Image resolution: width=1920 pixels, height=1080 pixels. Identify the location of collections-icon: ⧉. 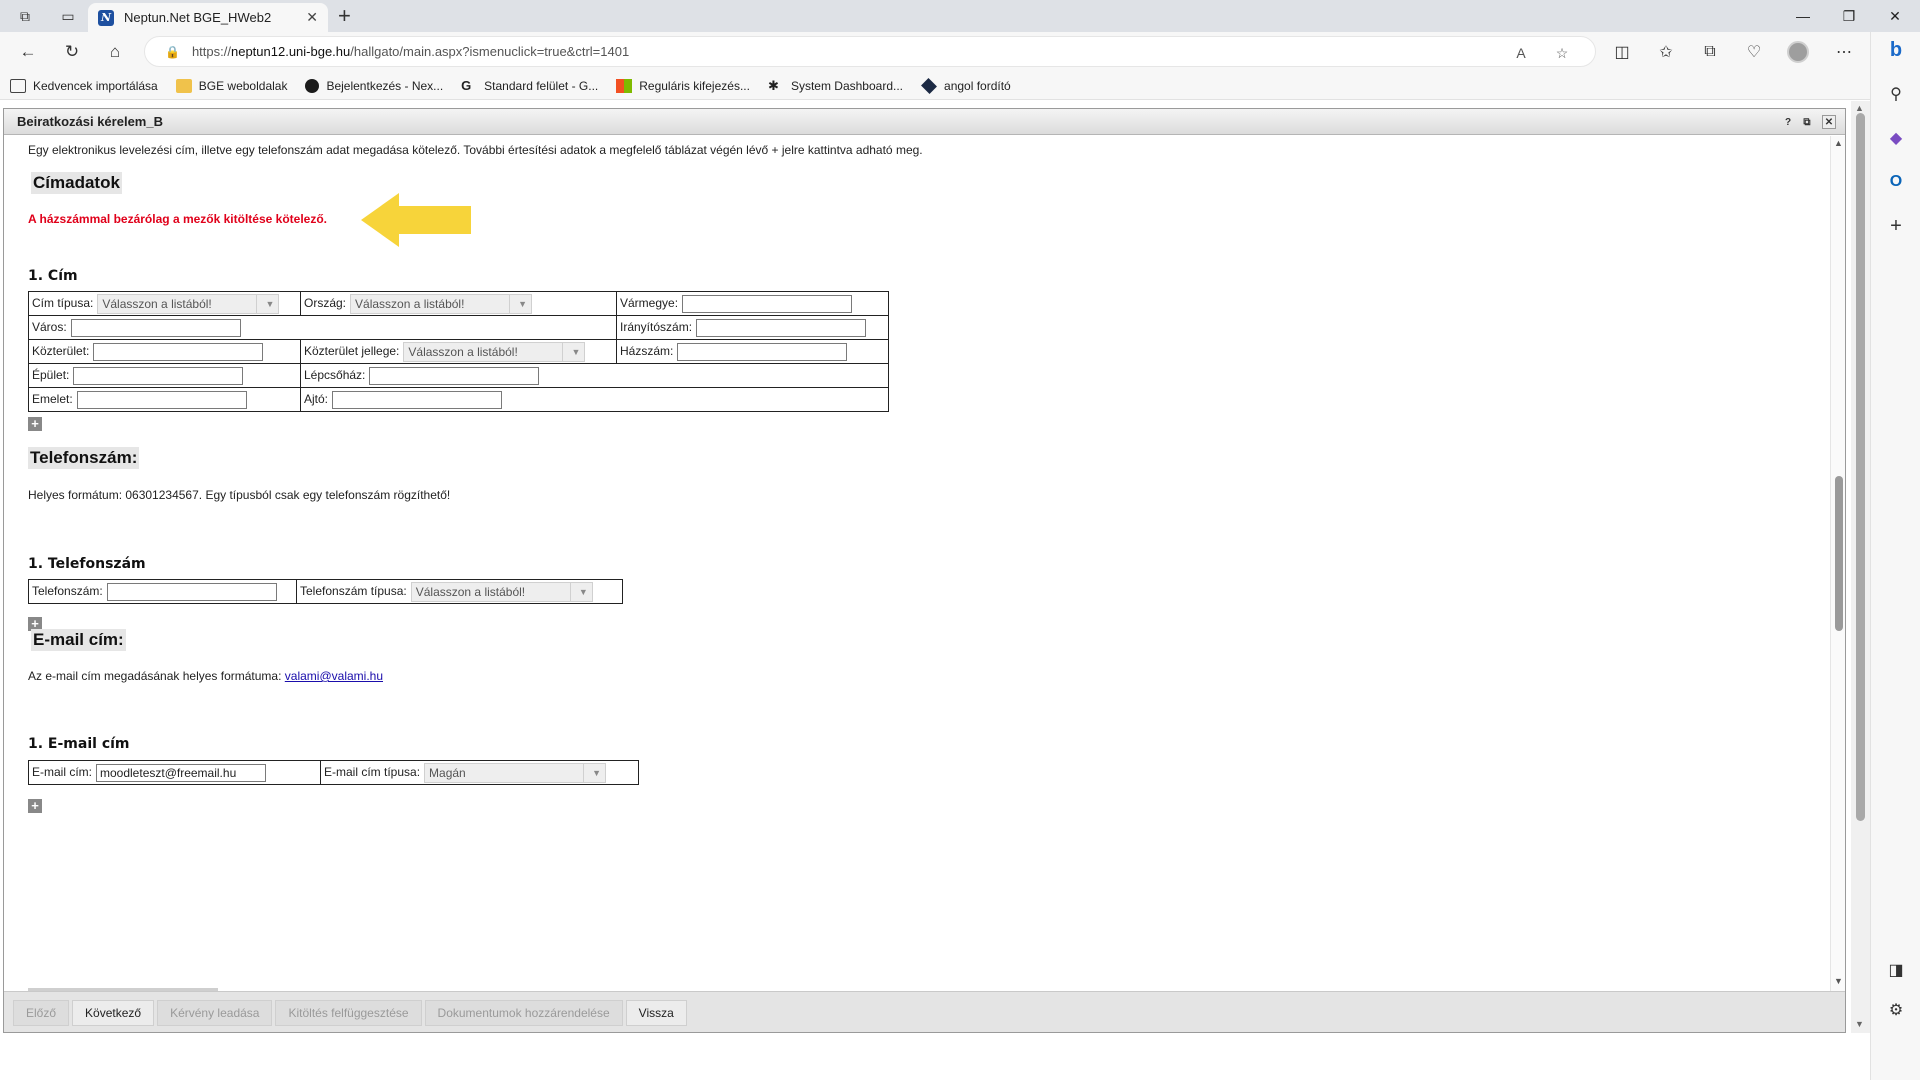
(1710, 52).